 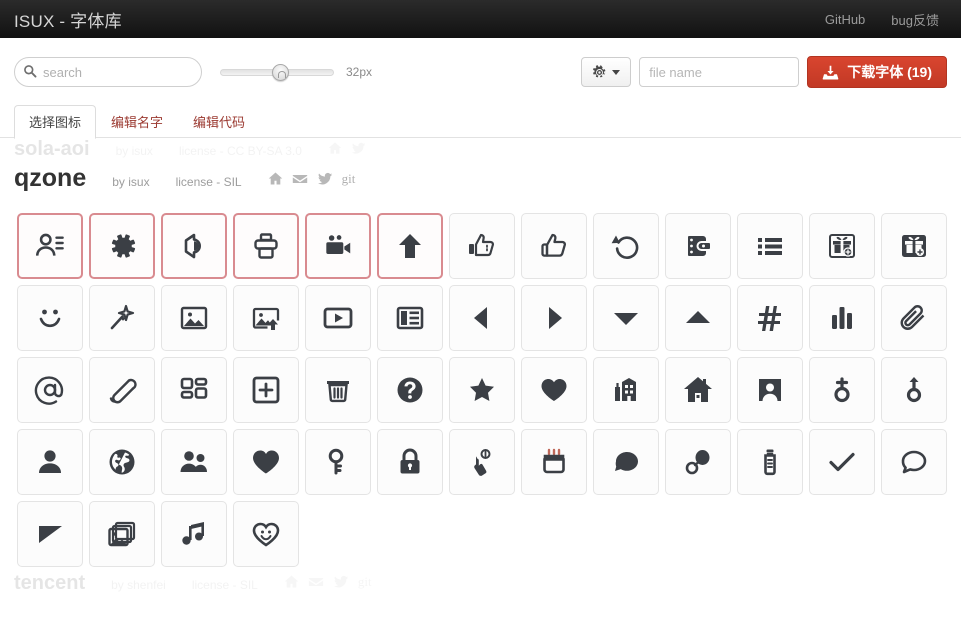 I want to click on speech-bubble-filled-icon, so click(x=626, y=462).